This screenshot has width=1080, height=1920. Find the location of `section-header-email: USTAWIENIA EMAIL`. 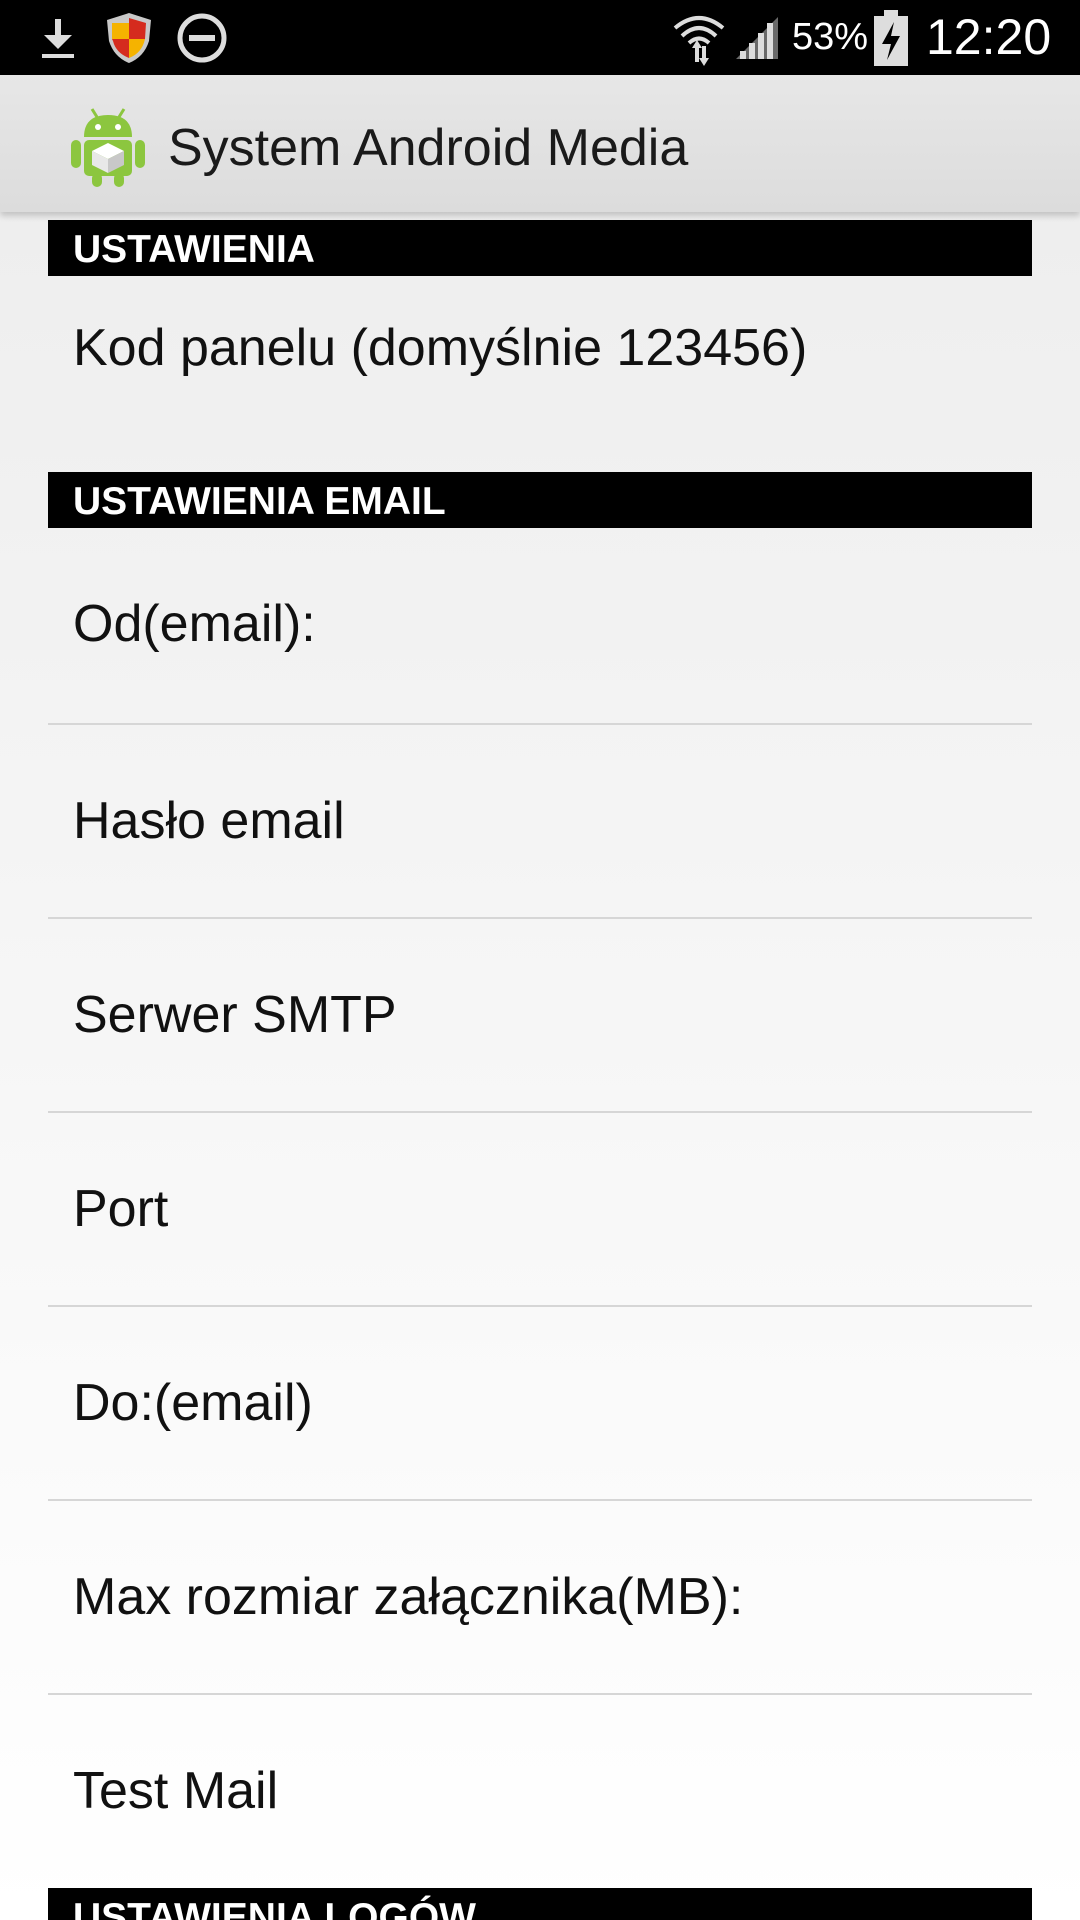

section-header-email: USTAWIENIA EMAIL is located at coordinates (540, 500).